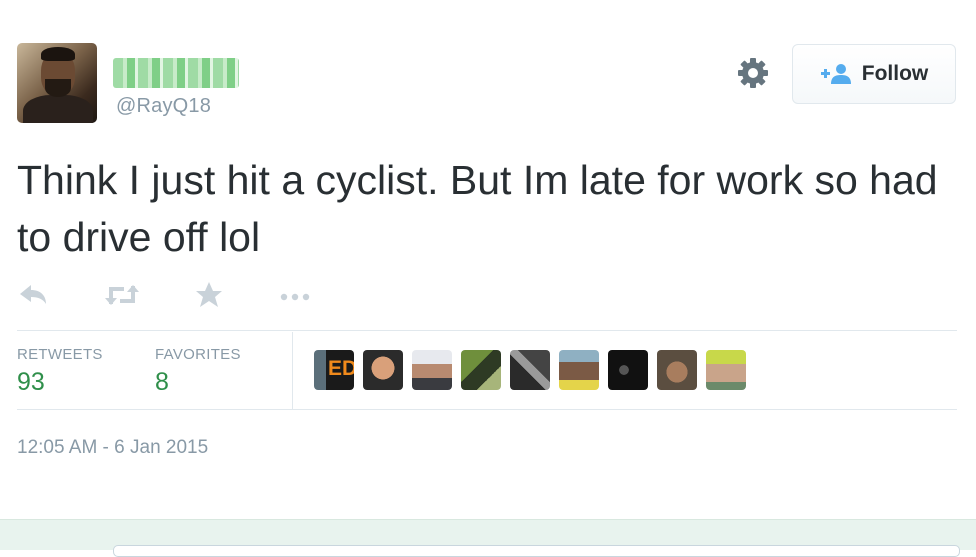 Image resolution: width=976 pixels, height=557 pixels. I want to click on add-user-icon, so click(836, 74).